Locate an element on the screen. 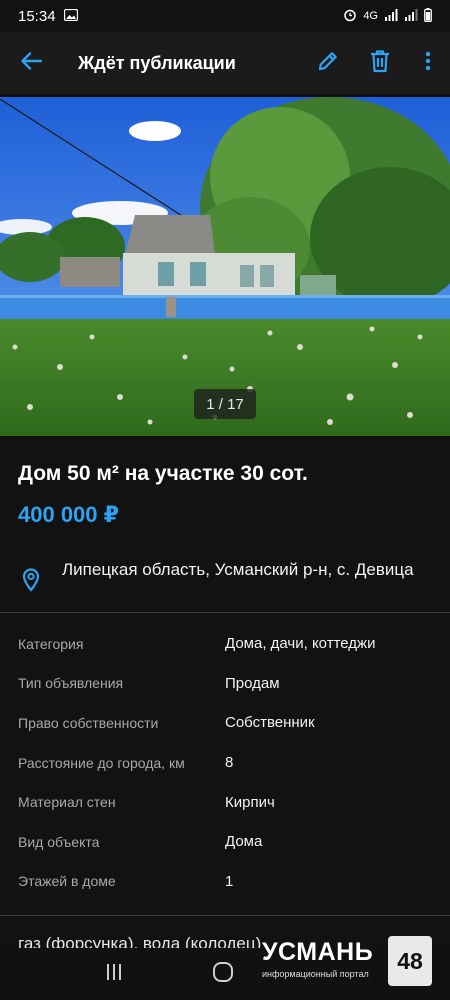 The image size is (450, 1000). param-key: Материал стен is located at coordinates (67, 802).